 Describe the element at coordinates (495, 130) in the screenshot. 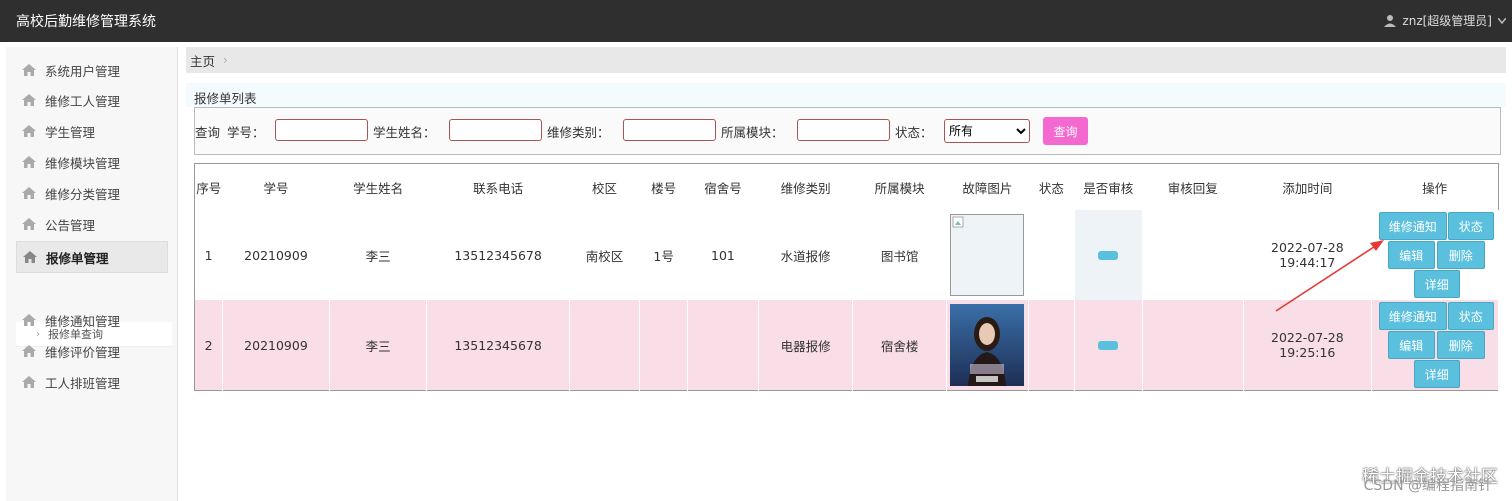

I see `student-name-input` at that location.